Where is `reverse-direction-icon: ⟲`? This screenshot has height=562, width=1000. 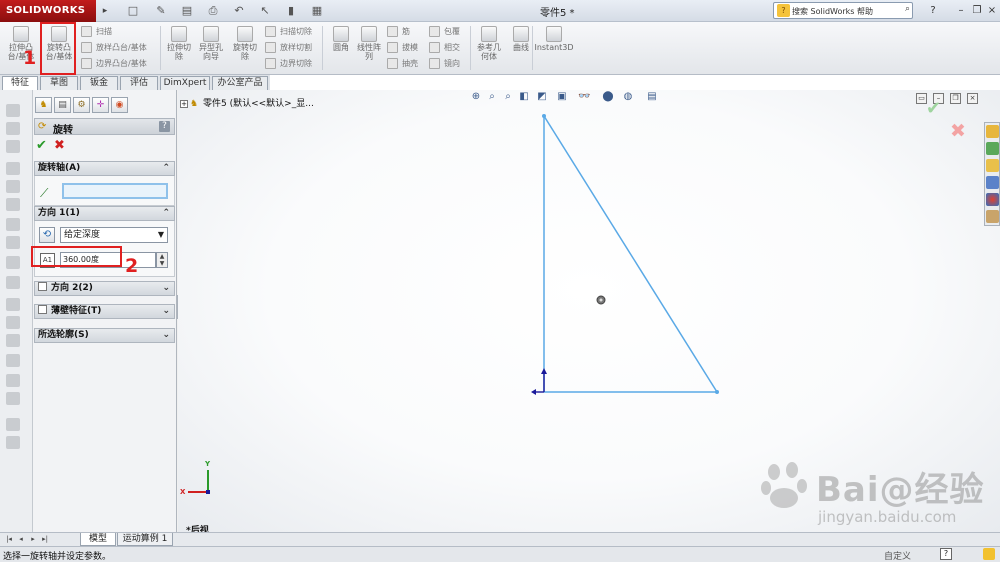 reverse-direction-icon: ⟲ is located at coordinates (47, 235).